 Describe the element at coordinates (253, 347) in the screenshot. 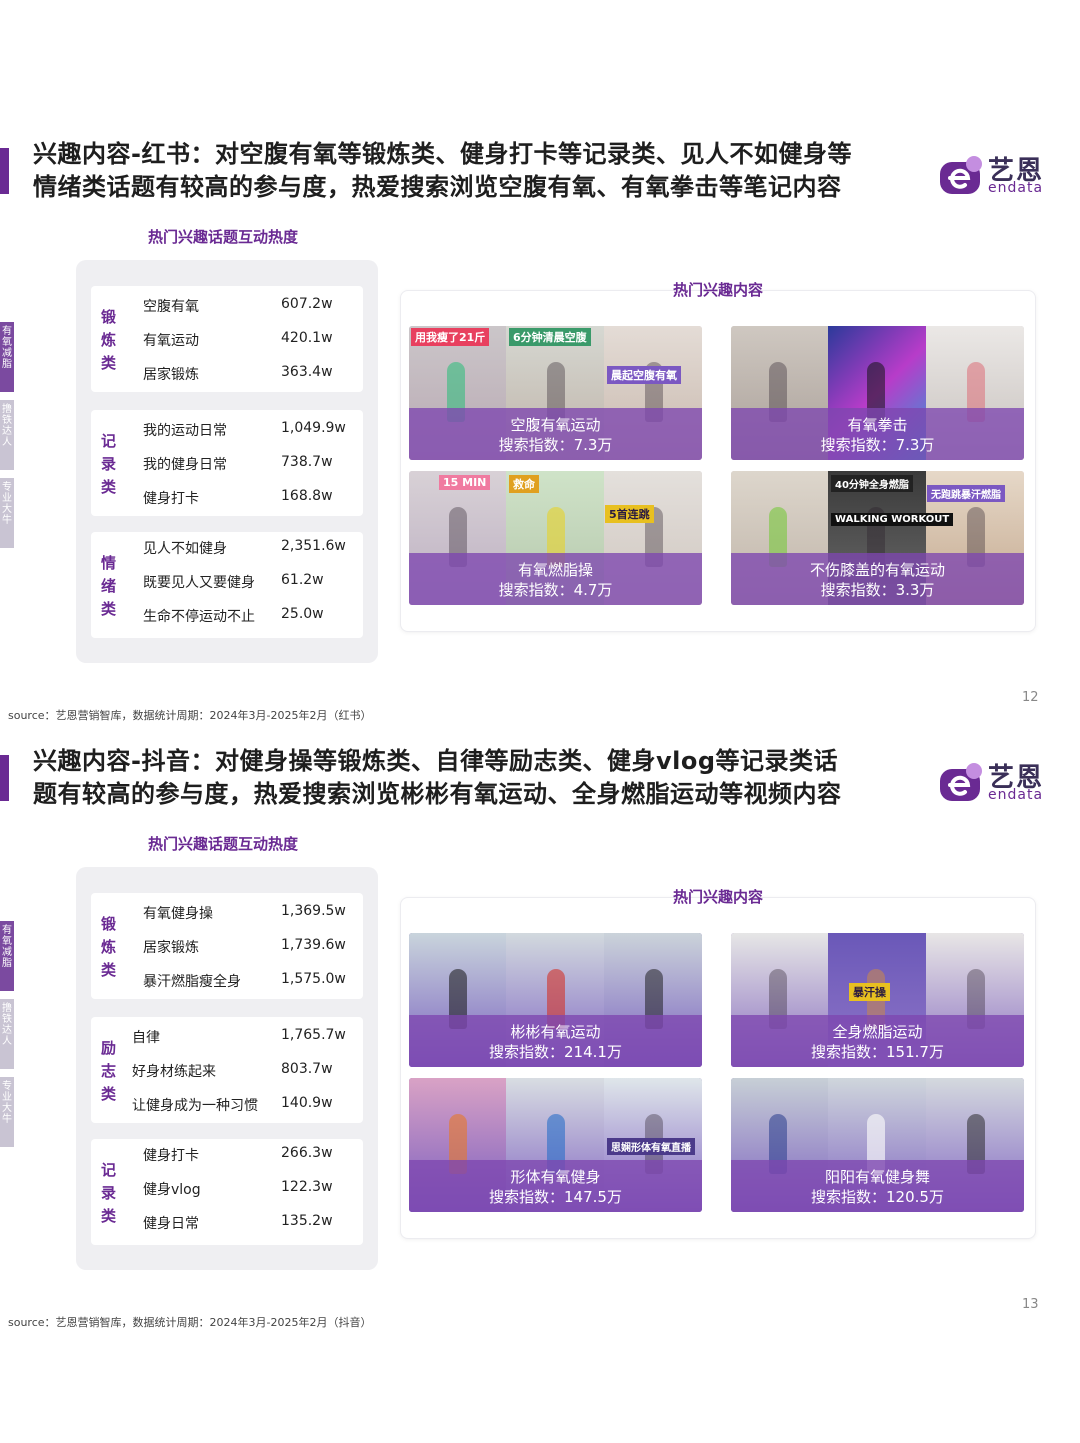

I see `topic-row: 有氧运动 420.1w` at that location.